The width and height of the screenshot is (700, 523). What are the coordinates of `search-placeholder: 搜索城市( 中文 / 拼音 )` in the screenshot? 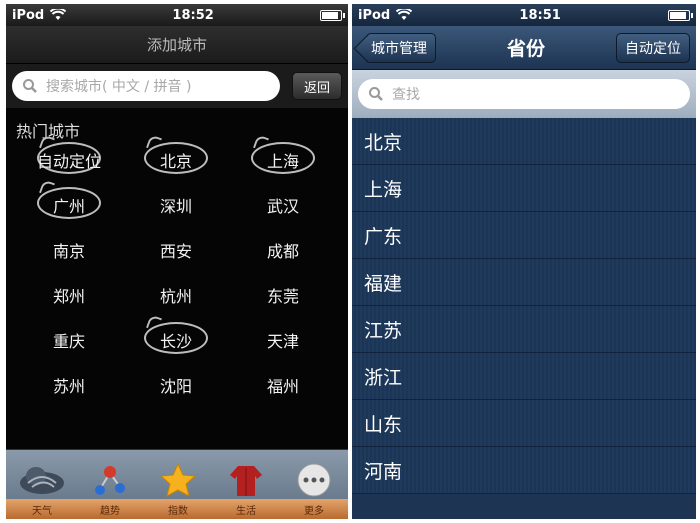 It's located at (119, 87).